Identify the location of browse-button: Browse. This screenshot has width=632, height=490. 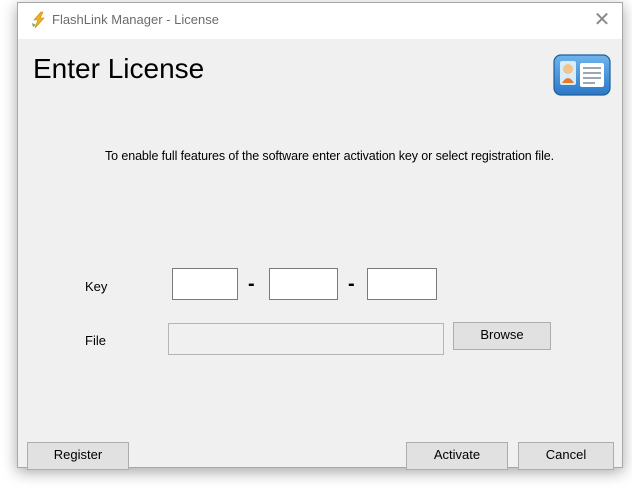
(502, 336).